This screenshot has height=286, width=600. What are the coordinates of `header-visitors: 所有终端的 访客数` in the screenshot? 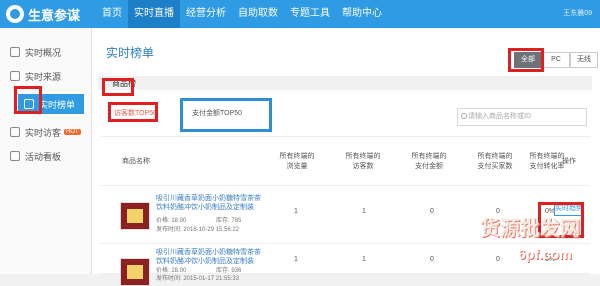 It's located at (363, 161).